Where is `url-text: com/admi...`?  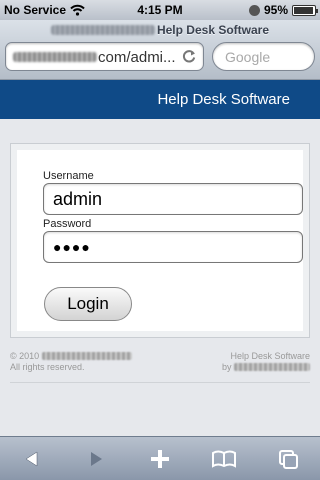 url-text: com/admi... is located at coordinates (137, 57).